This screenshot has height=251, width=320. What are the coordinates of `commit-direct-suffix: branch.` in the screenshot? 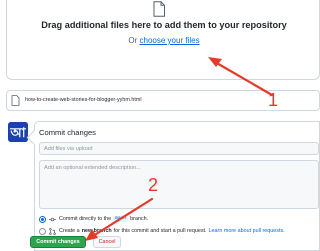 It's located at (139, 219).